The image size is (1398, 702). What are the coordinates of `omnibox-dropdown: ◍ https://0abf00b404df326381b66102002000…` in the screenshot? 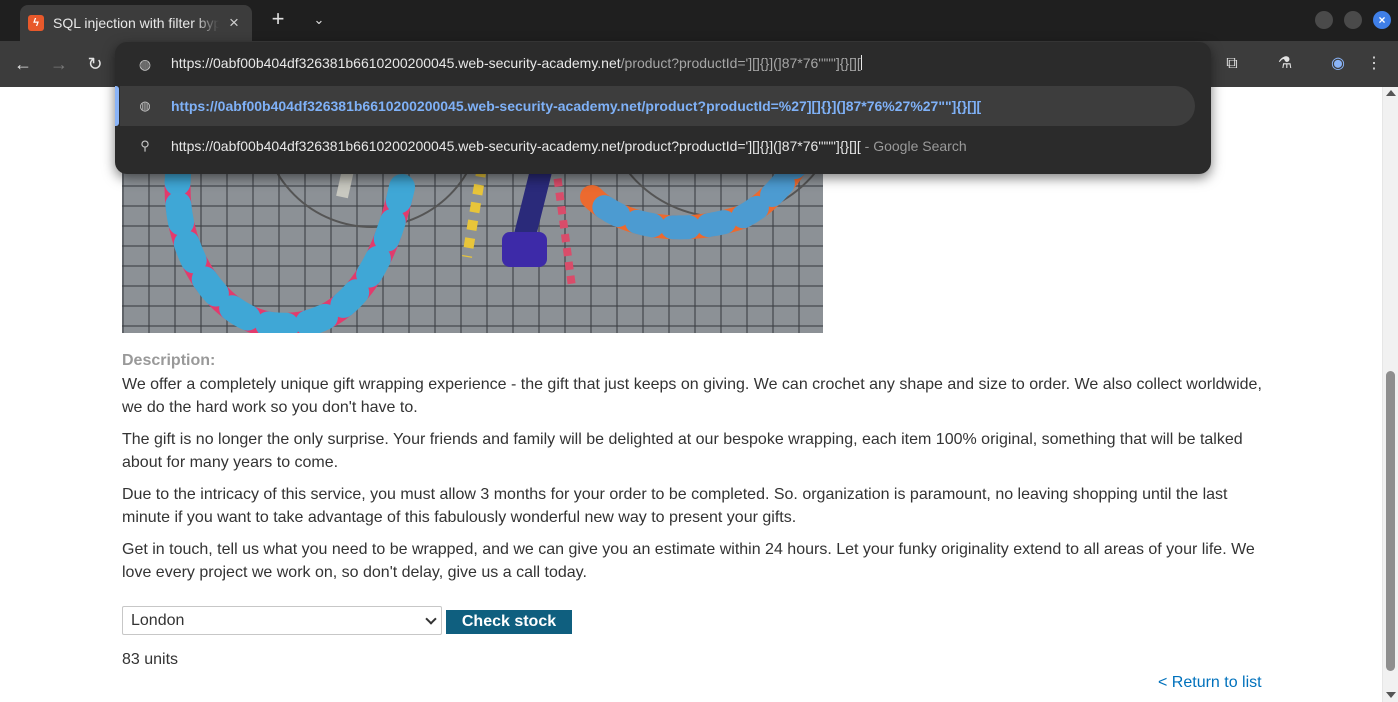 It's located at (663, 108).